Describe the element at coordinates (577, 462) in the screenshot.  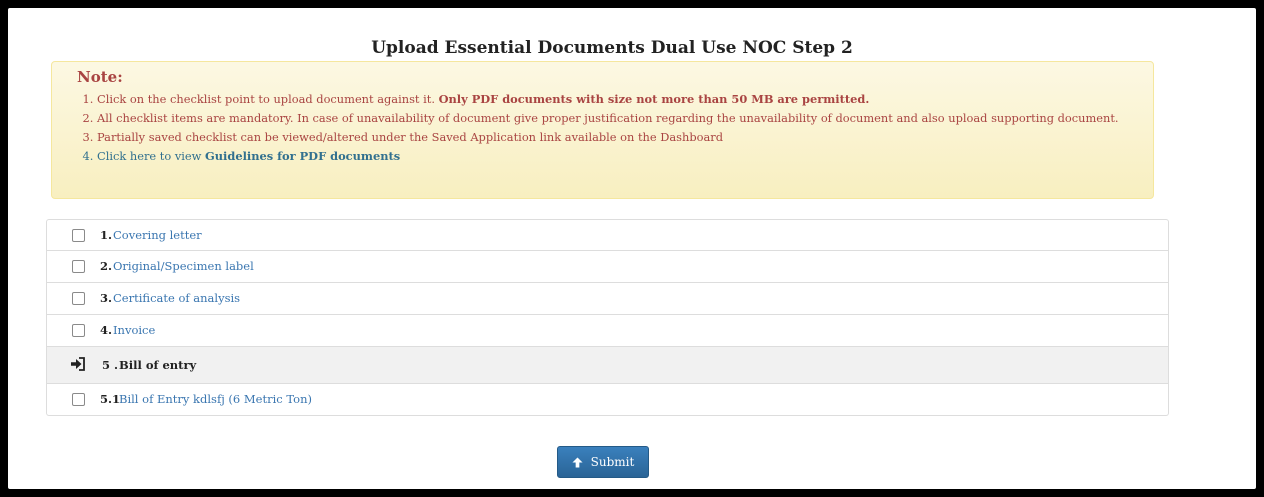
I see `arrow-up-icon` at that location.